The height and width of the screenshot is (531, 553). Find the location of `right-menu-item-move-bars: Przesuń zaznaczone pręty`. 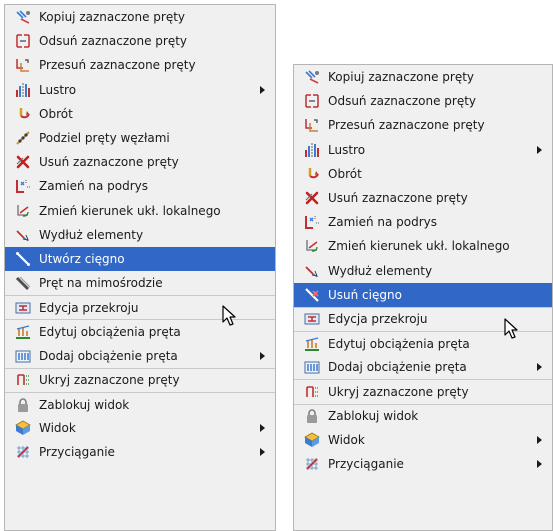

right-menu-item-move-bars: Przesuń zaznaczone pręty is located at coordinates (423, 125).